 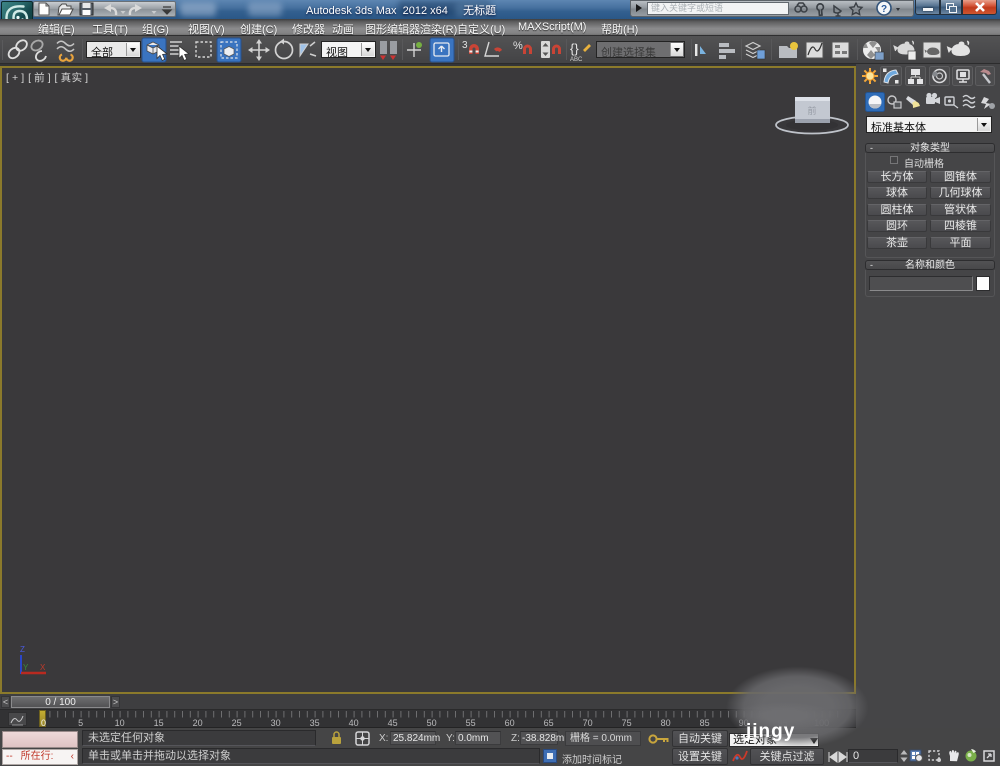 What do you see at coordinates (549, 723) in the screenshot?
I see `svg-text: 65` at bounding box center [549, 723].